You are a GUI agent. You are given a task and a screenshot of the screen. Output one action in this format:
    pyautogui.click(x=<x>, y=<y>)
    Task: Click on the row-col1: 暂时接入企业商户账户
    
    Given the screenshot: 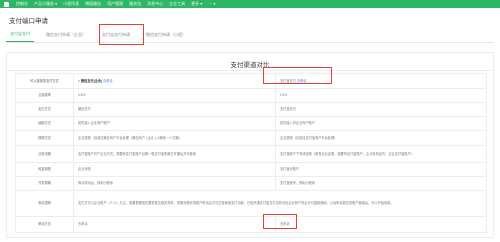 What is the action you would take?
    pyautogui.click(x=174, y=123)
    